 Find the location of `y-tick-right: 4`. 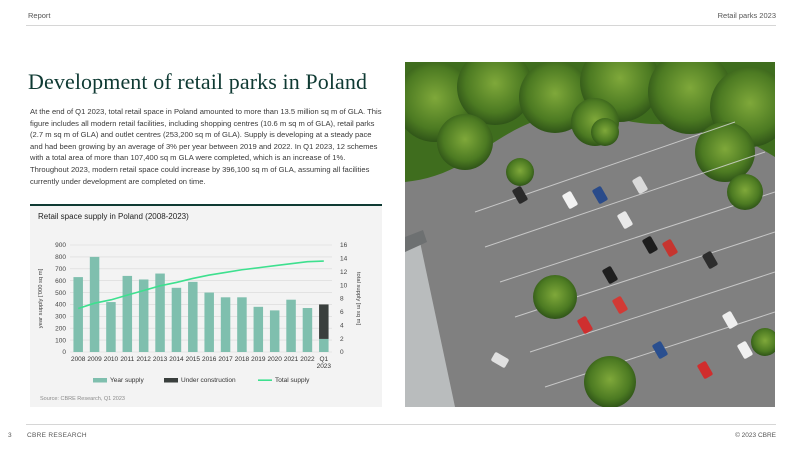

y-tick-right: 4 is located at coordinates (342, 325).